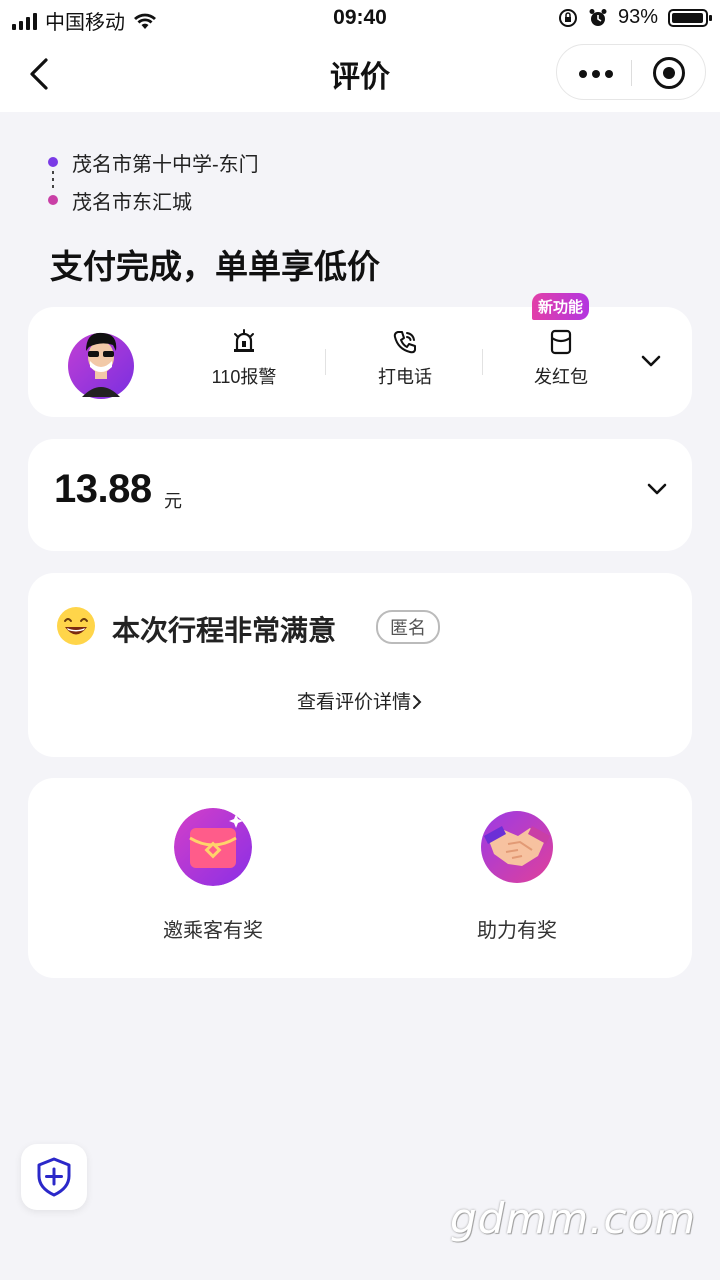 This screenshot has height=1280, width=720. I want to click on alarm-icon, so click(598, 17).